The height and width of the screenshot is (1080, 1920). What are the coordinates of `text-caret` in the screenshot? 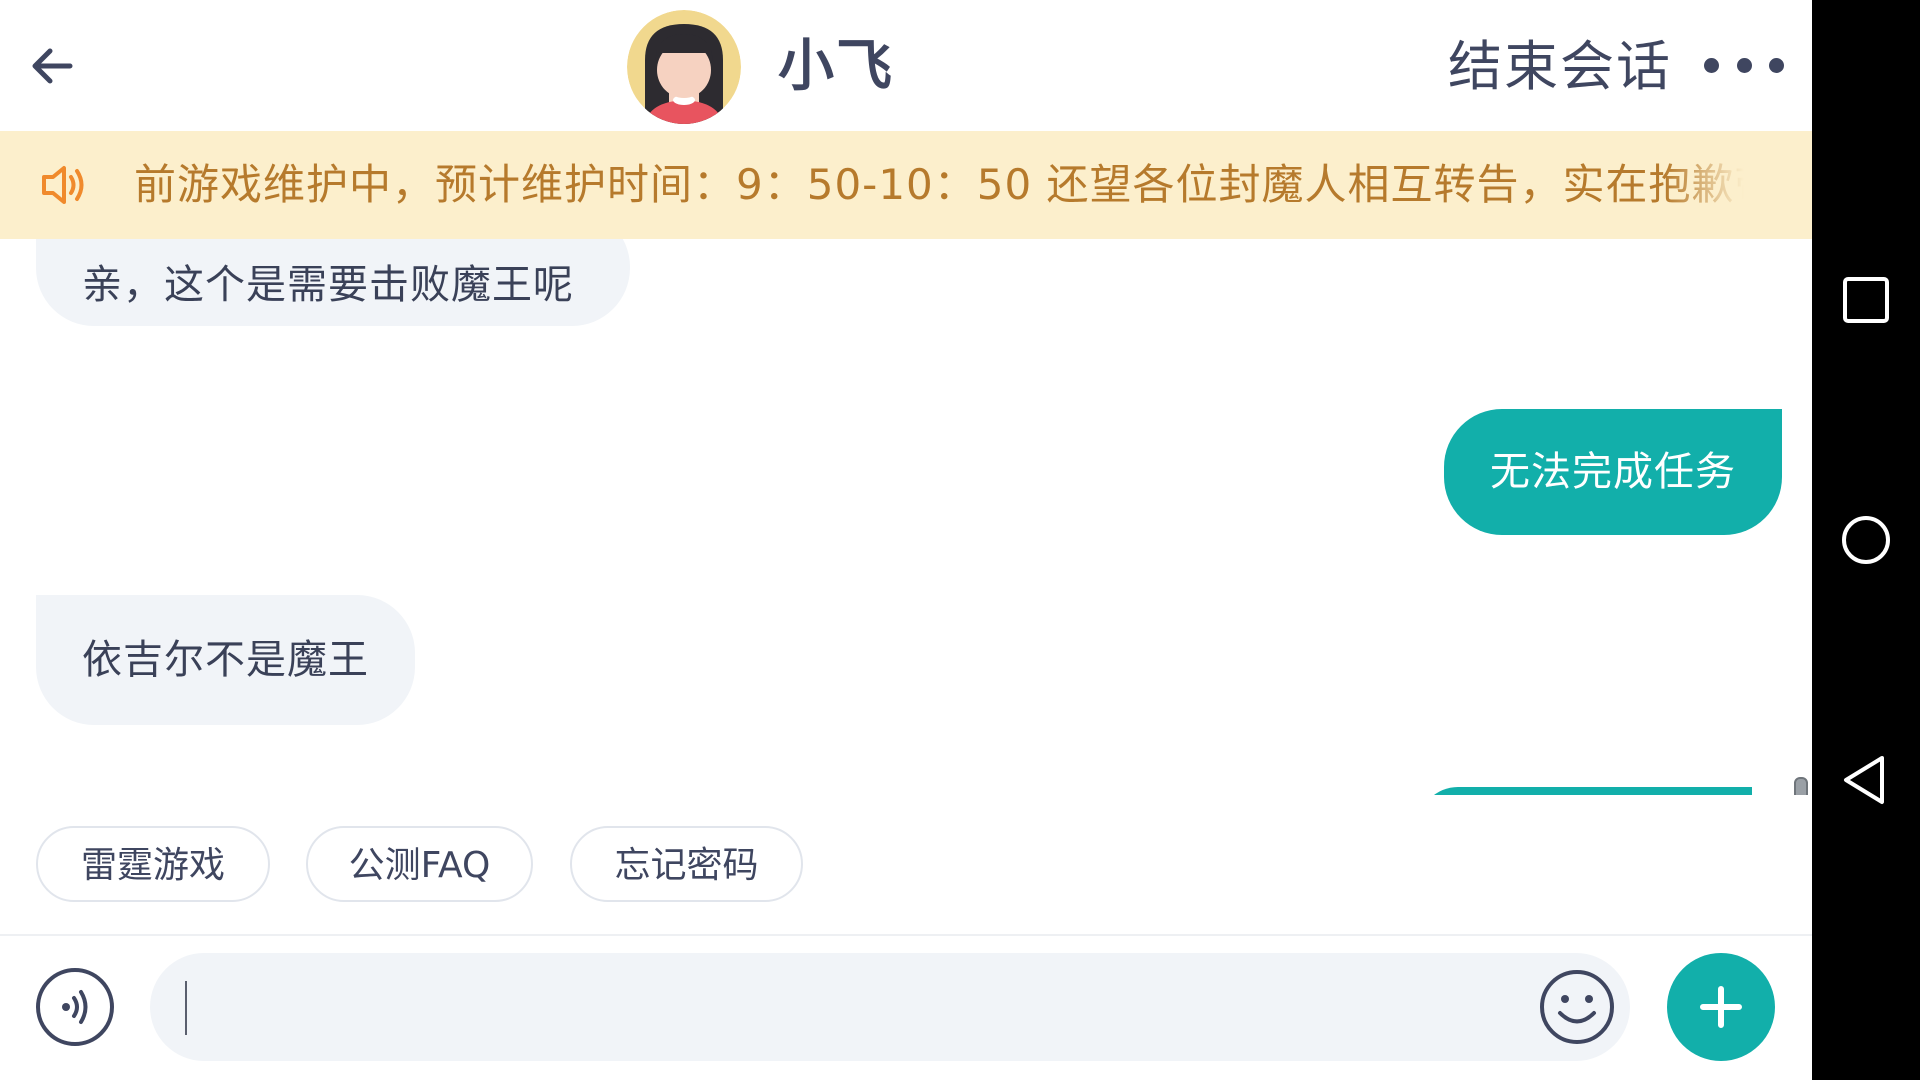 It's located at (186, 1008).